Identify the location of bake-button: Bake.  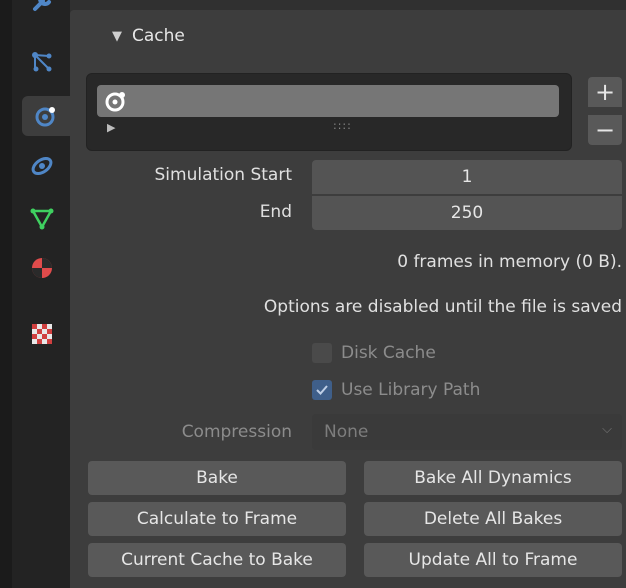
(217, 478).